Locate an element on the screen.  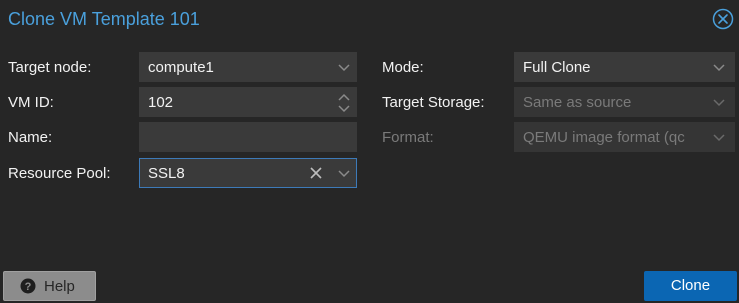
target-node-select: compute1 is located at coordinates (248, 67).